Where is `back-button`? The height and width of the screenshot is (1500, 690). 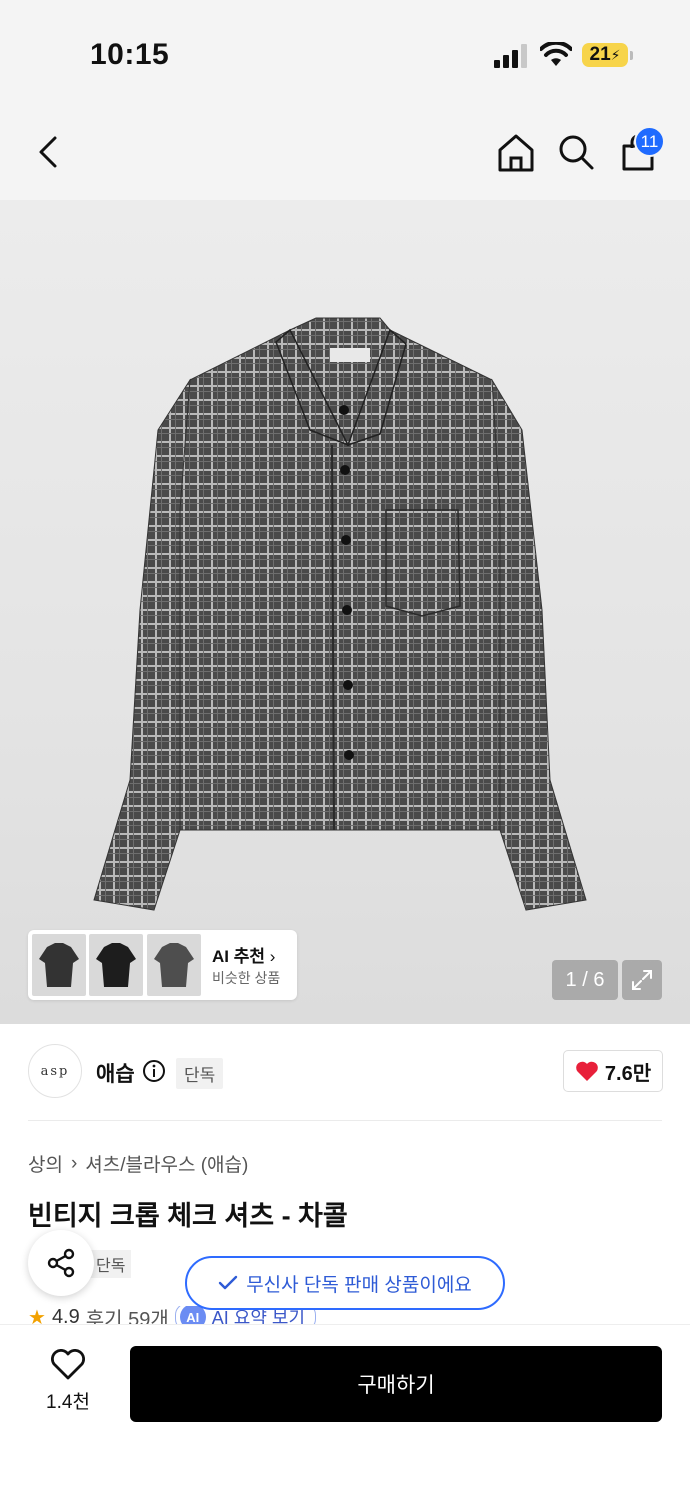 back-button is located at coordinates (48, 152).